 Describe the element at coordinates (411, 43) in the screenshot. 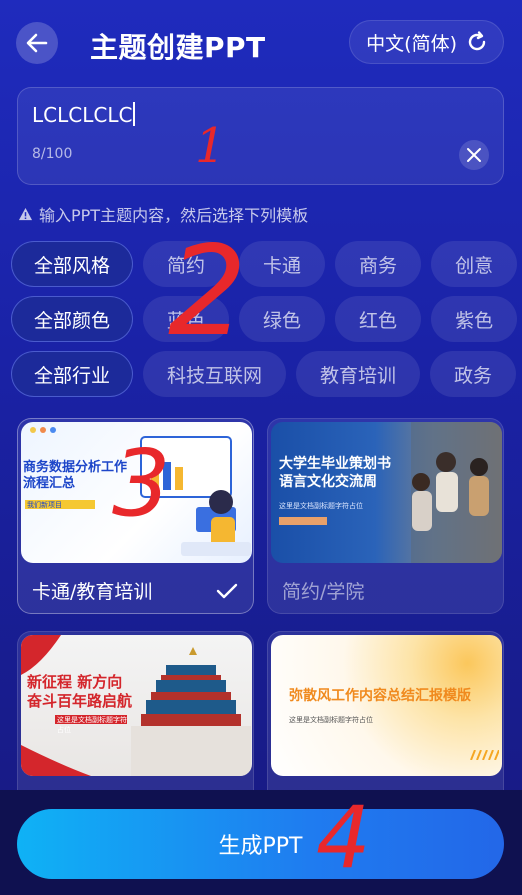

I see `language-label: 中文(简体)` at that location.